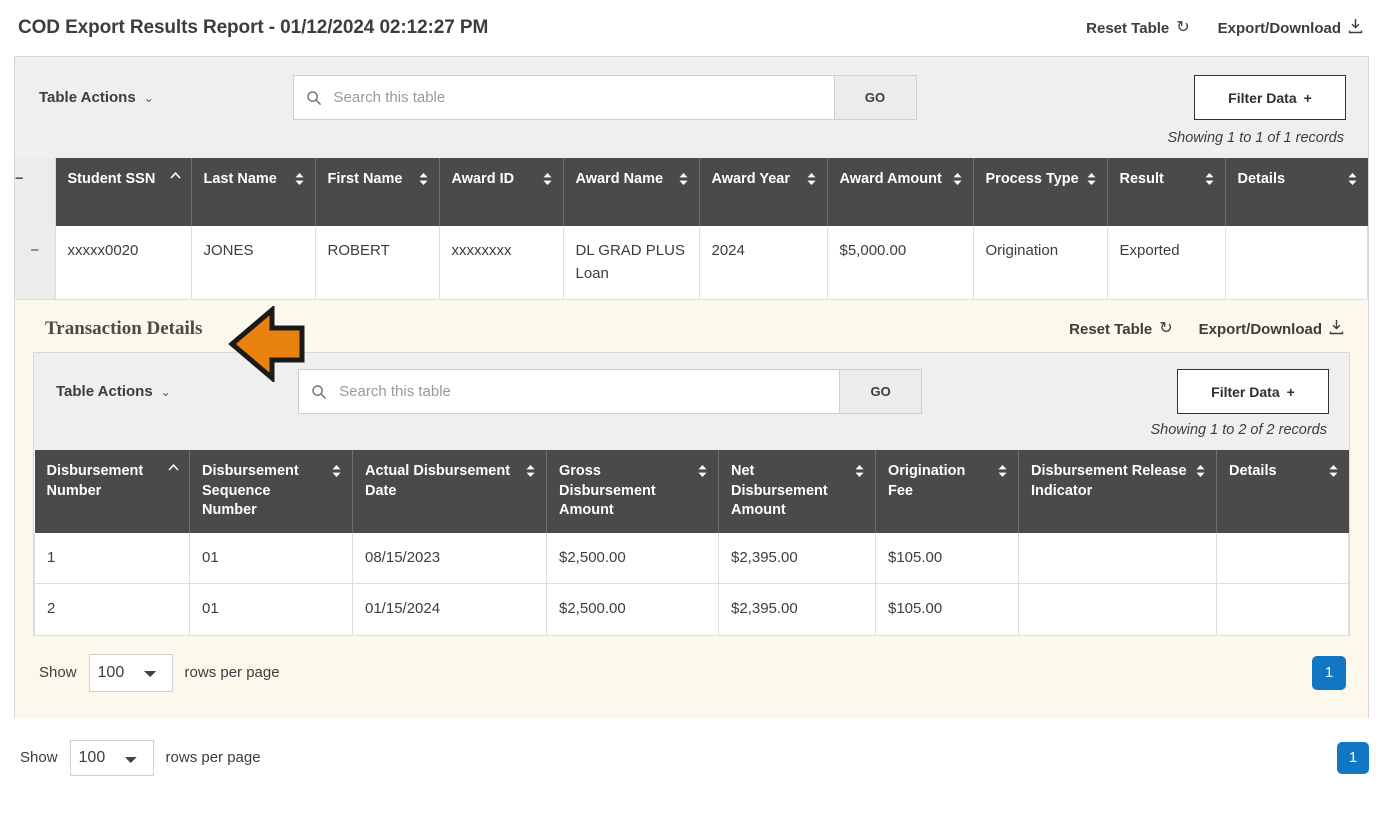 The height and width of the screenshot is (816, 1383). What do you see at coordinates (104, 391) in the screenshot?
I see `nested-table-actions-label: Table Actions` at bounding box center [104, 391].